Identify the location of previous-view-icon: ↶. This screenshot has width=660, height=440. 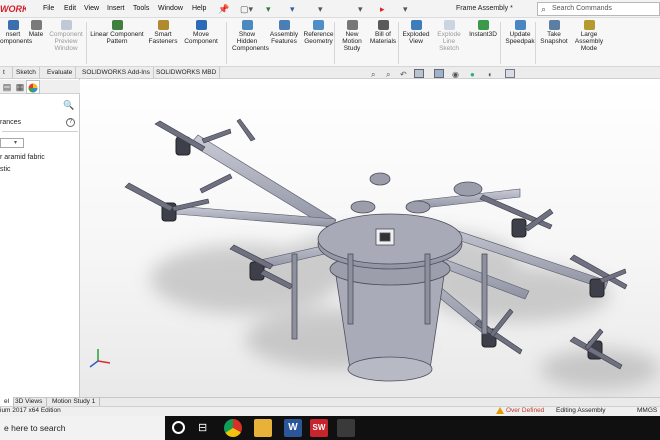
(403, 74).